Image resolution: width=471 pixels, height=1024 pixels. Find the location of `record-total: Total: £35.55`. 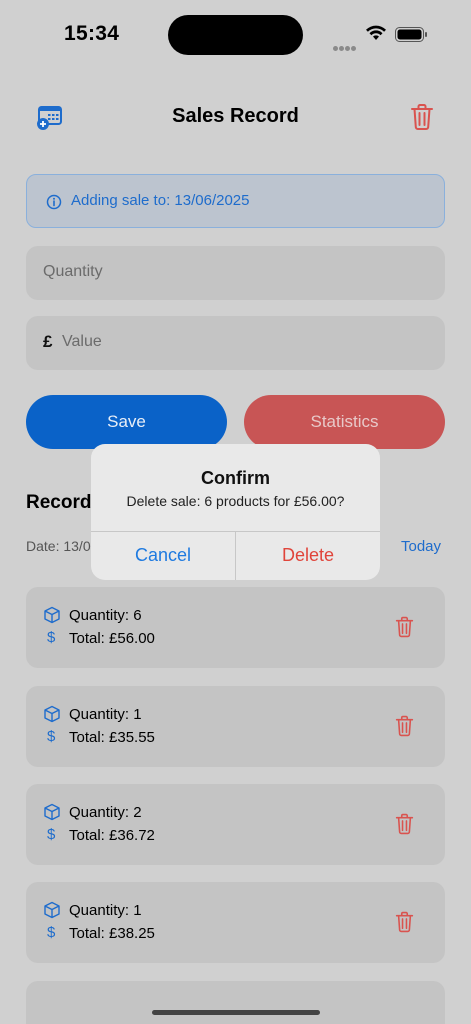

record-total: Total: £35.55 is located at coordinates (112, 737).